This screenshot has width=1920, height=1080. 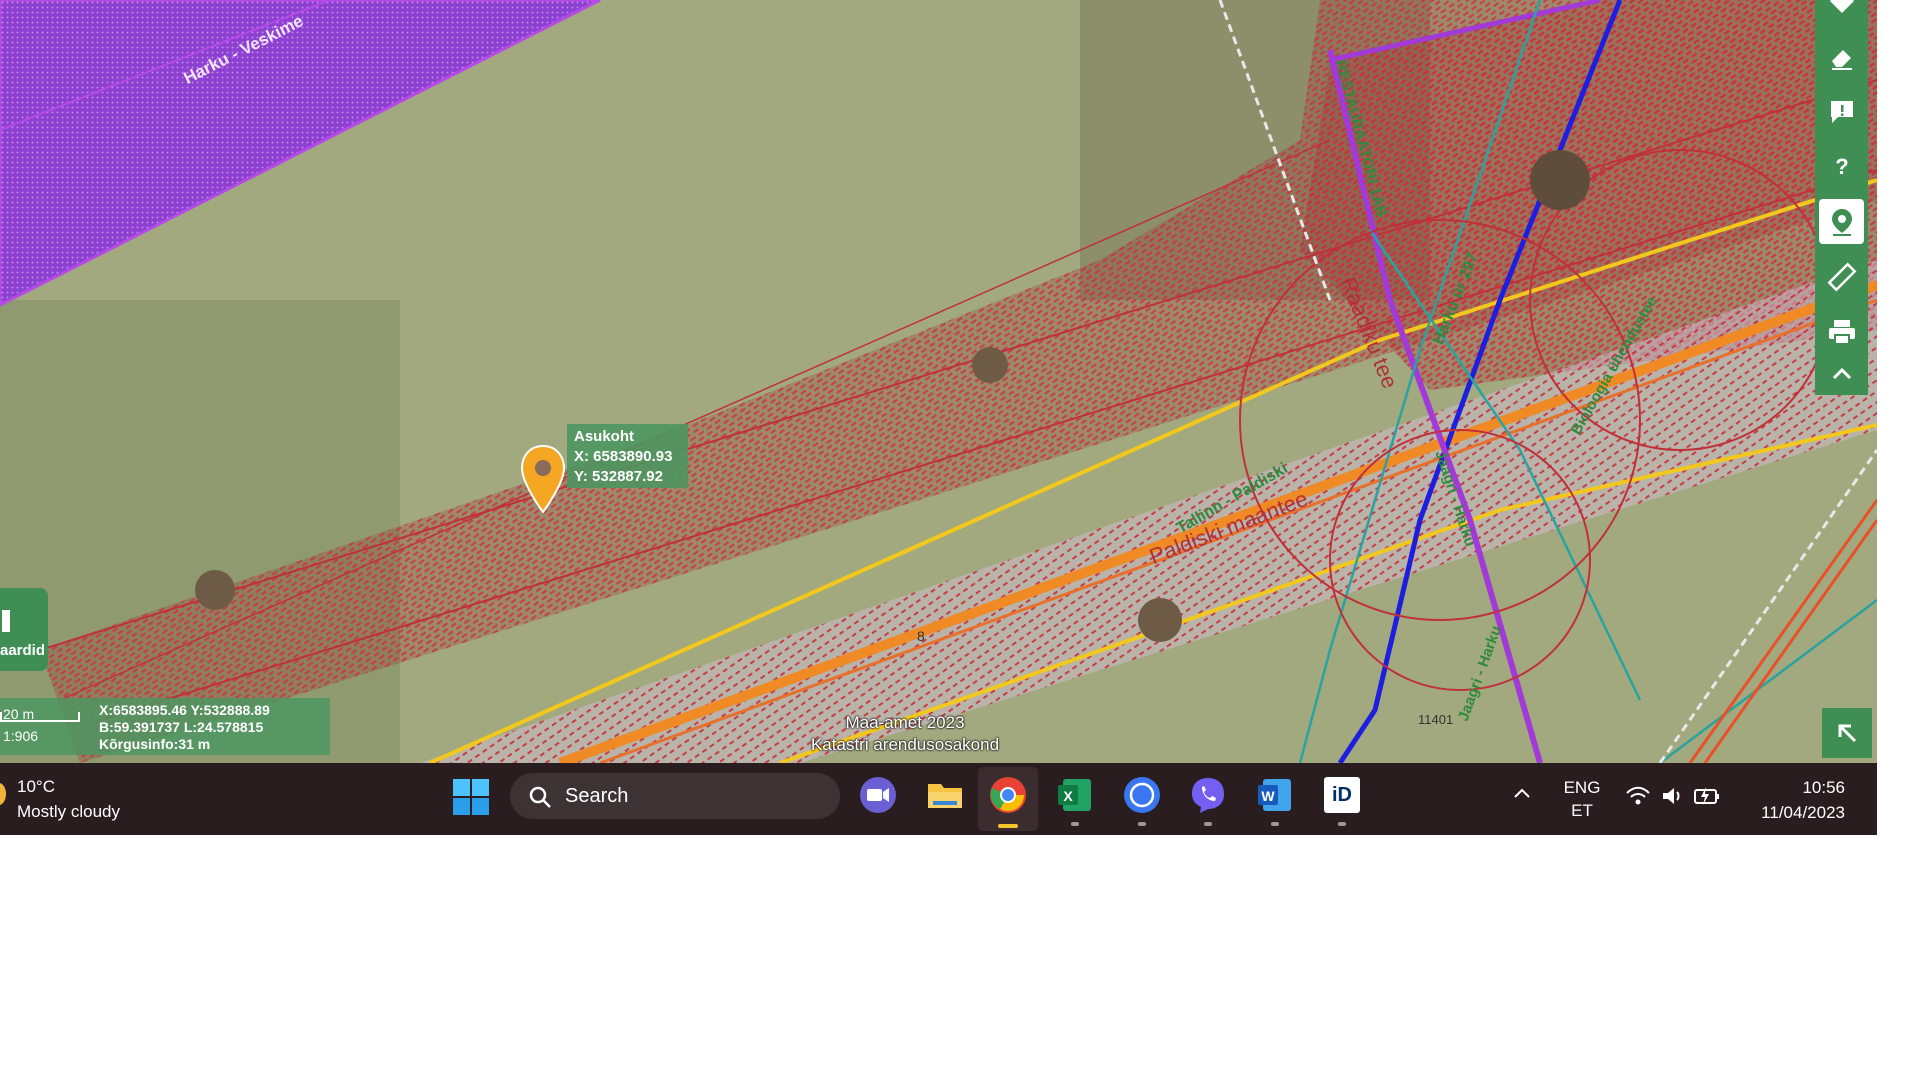 I want to click on wifi-icon, so click(x=1638, y=795).